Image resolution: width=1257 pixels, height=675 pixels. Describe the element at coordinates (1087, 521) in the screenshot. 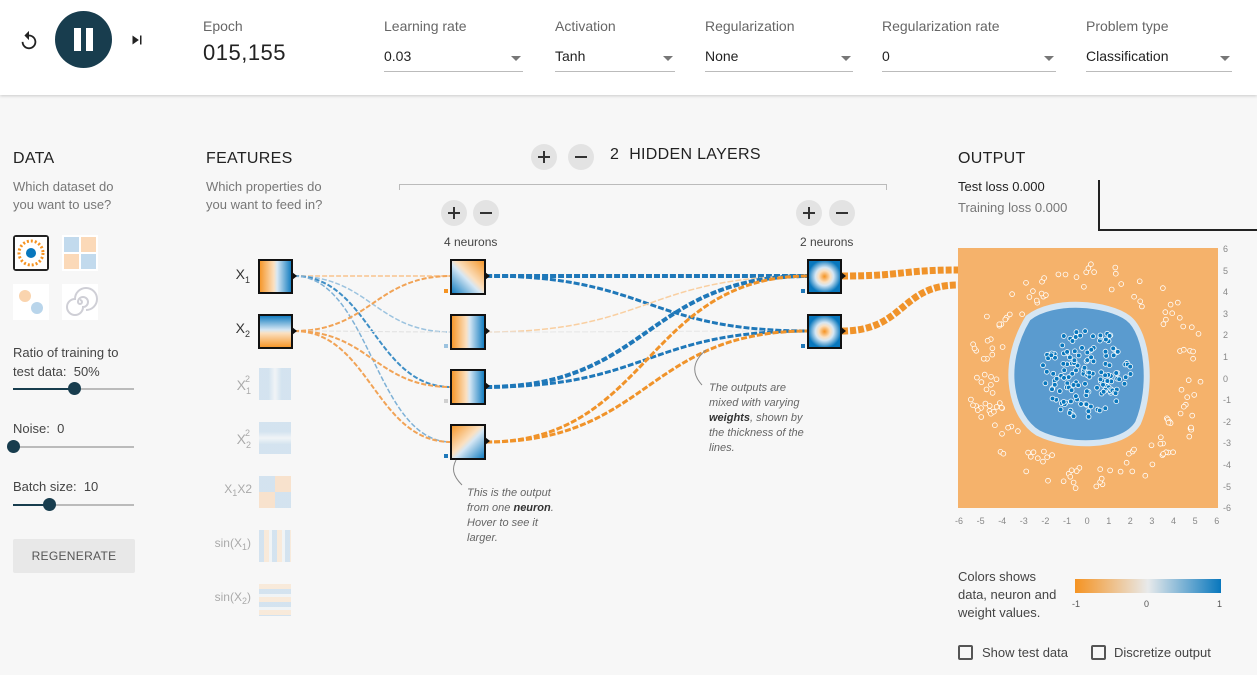

I see `x-tick-label: 0` at that location.